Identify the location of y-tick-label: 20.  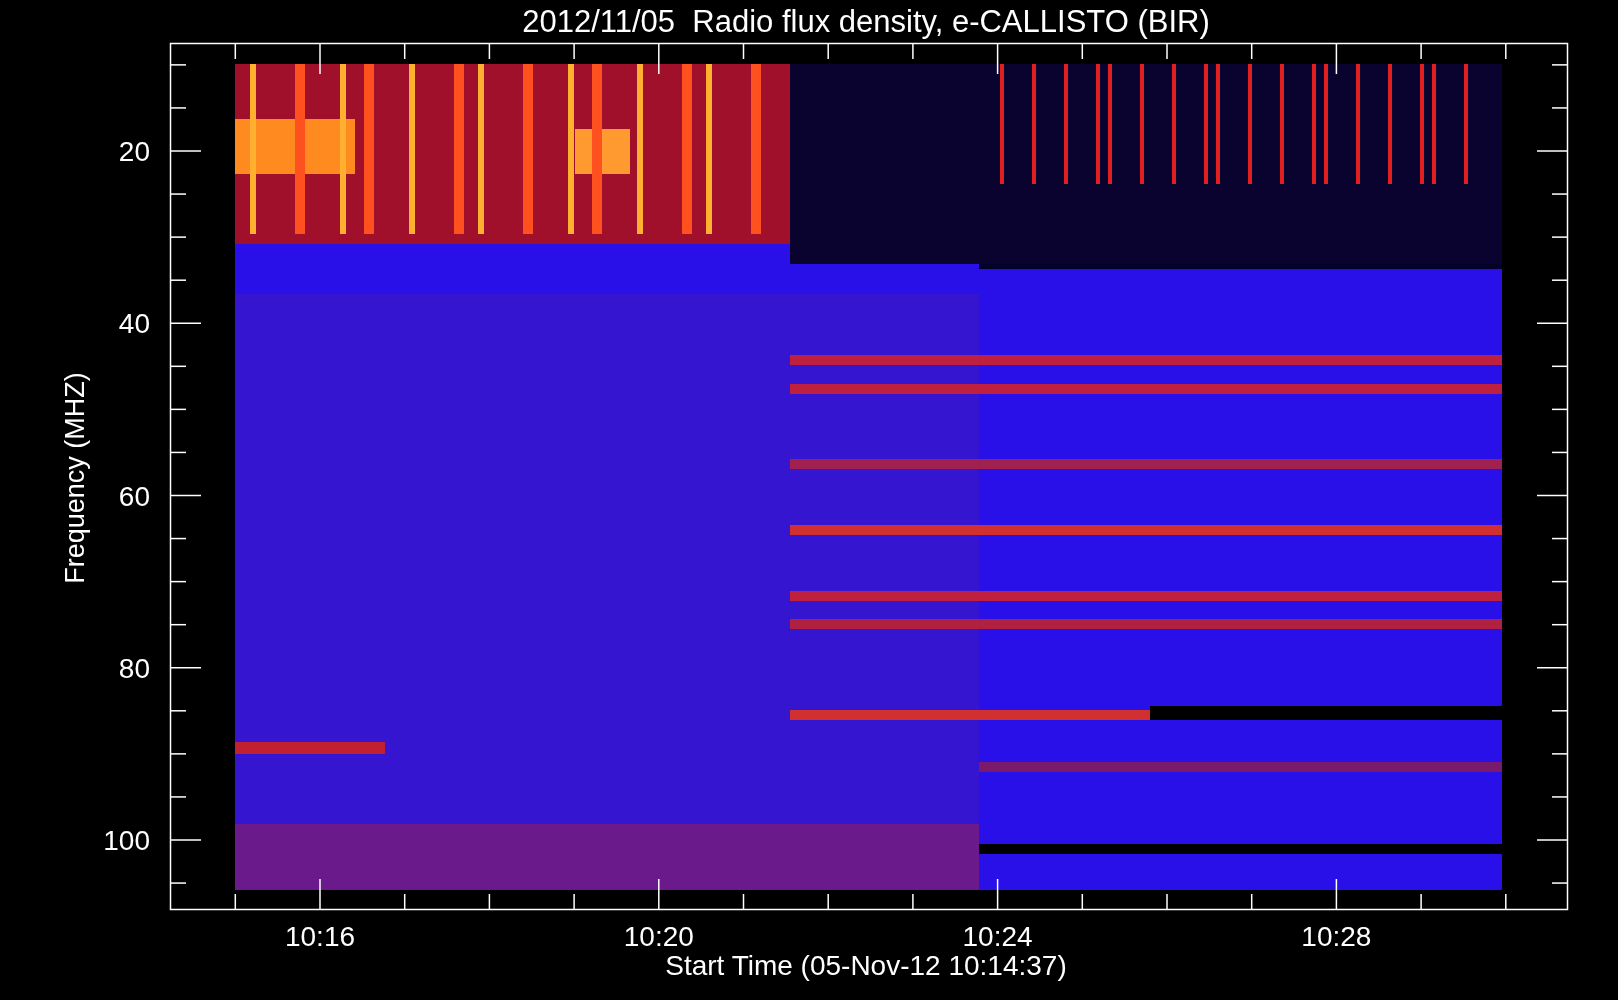
(134, 151).